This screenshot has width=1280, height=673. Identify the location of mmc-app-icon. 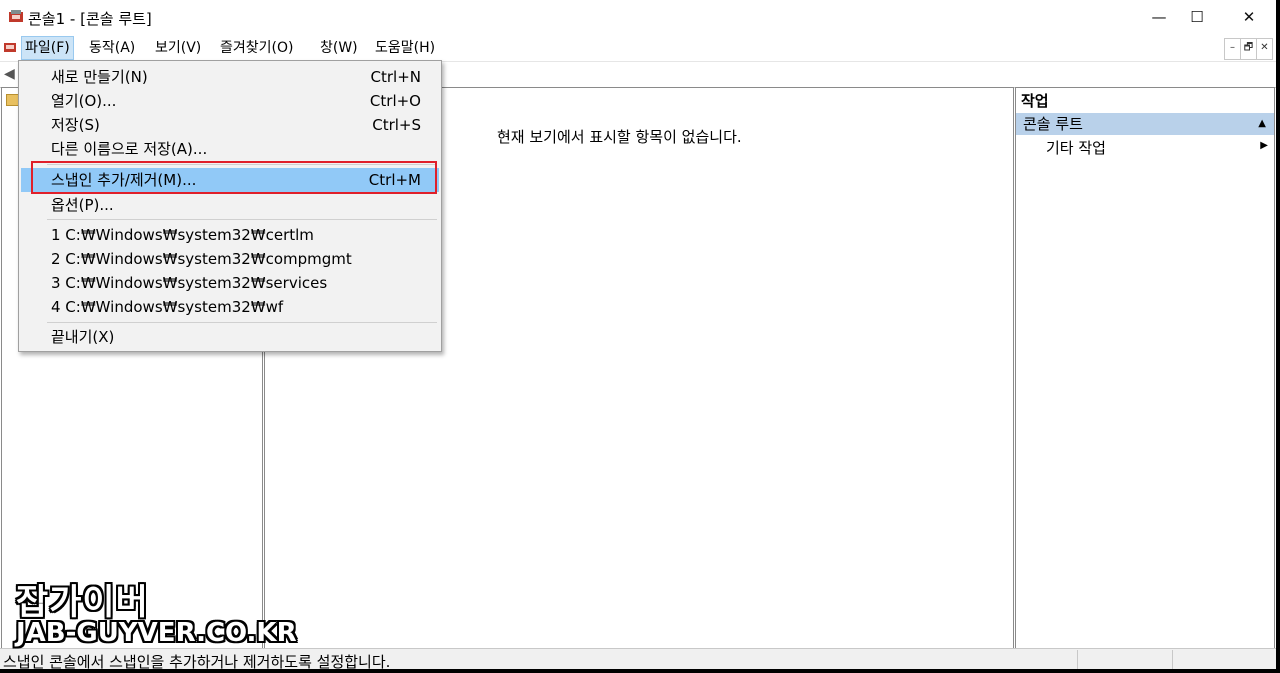
(16, 16).